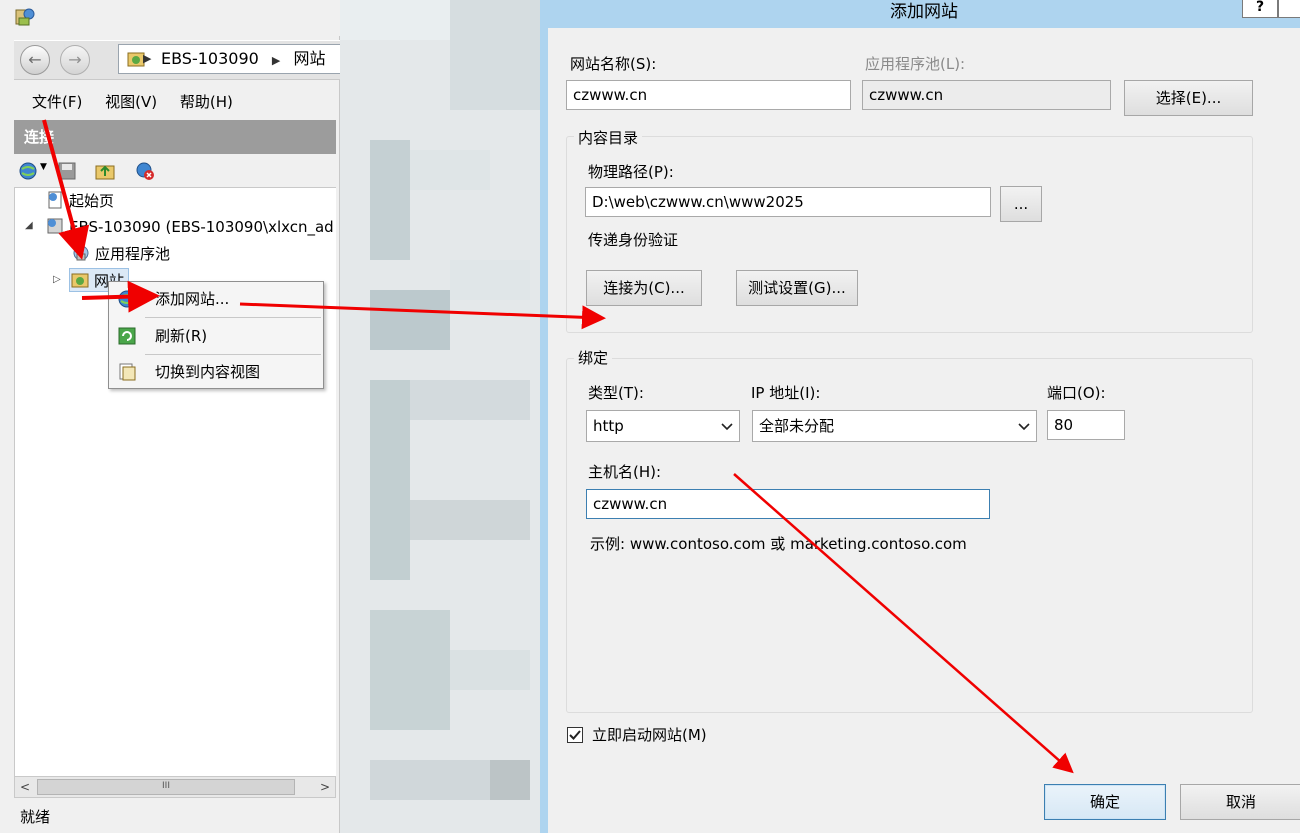  I want to click on binding-title: 绑定, so click(593, 358).